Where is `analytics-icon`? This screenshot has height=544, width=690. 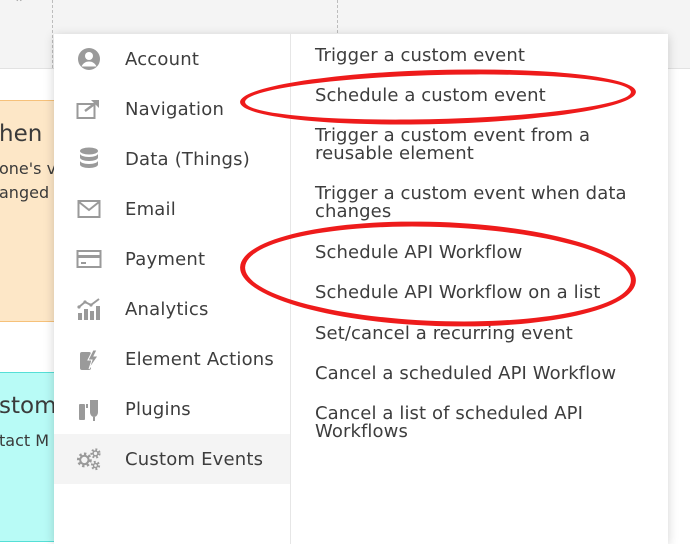 analytics-icon is located at coordinates (89, 309).